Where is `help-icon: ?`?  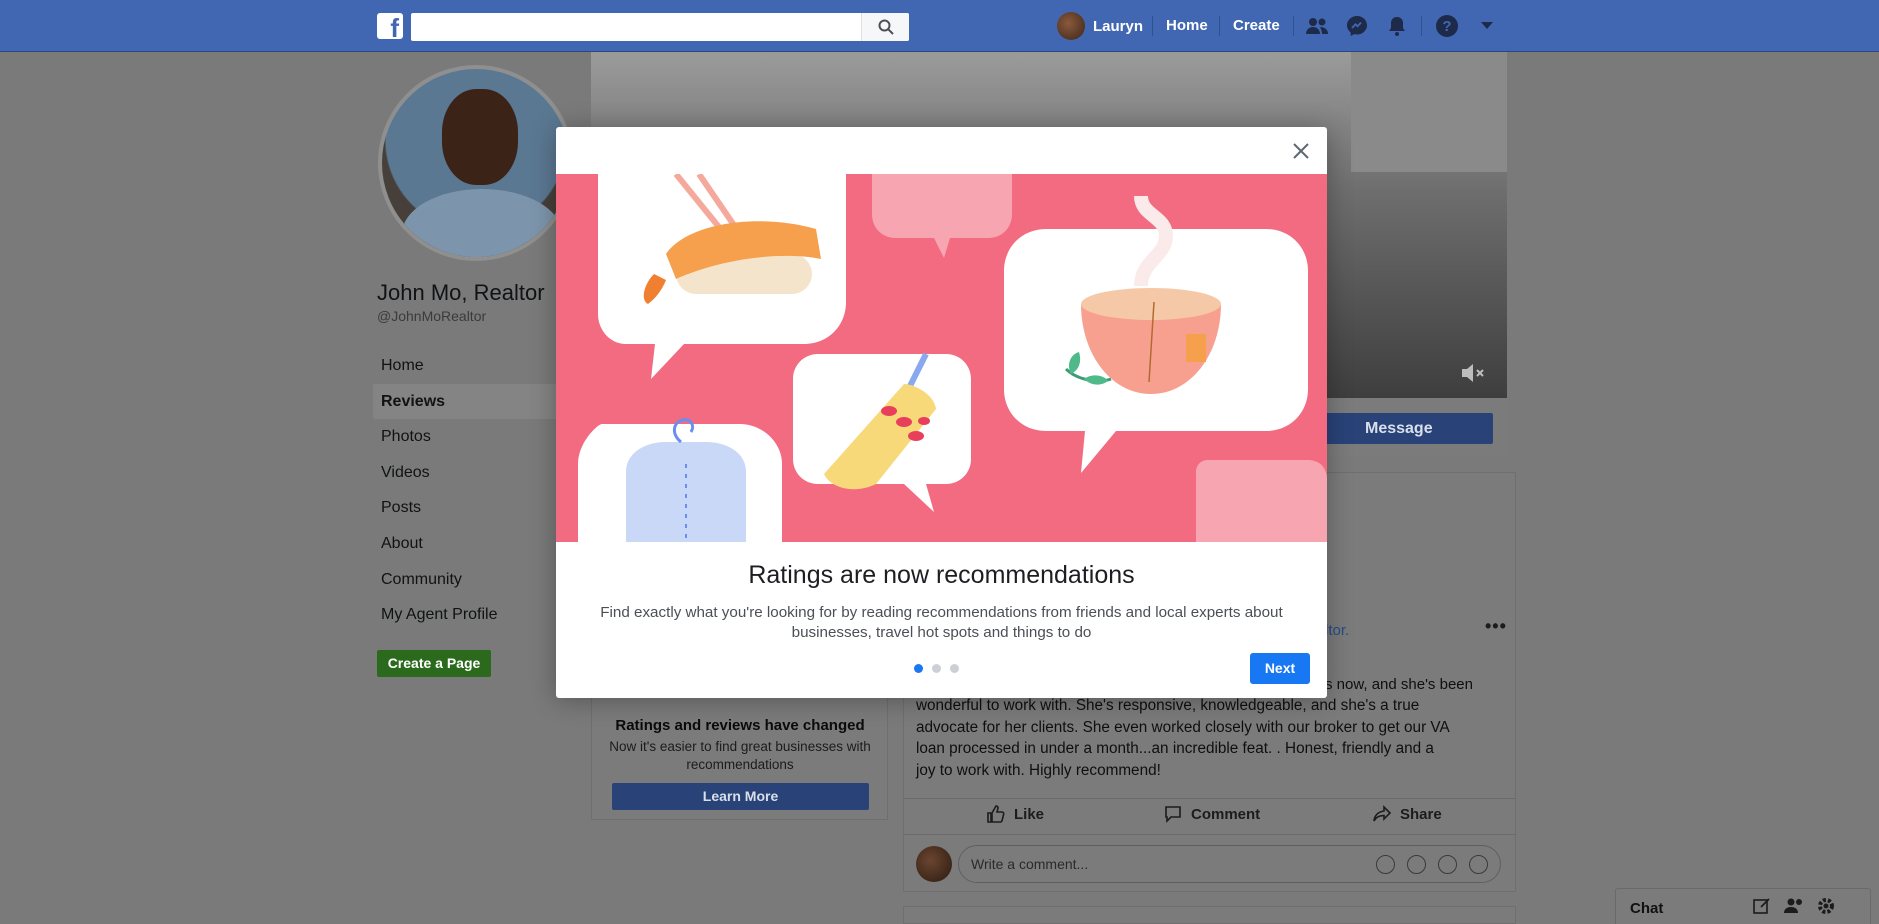
help-icon: ? is located at coordinates (1447, 26).